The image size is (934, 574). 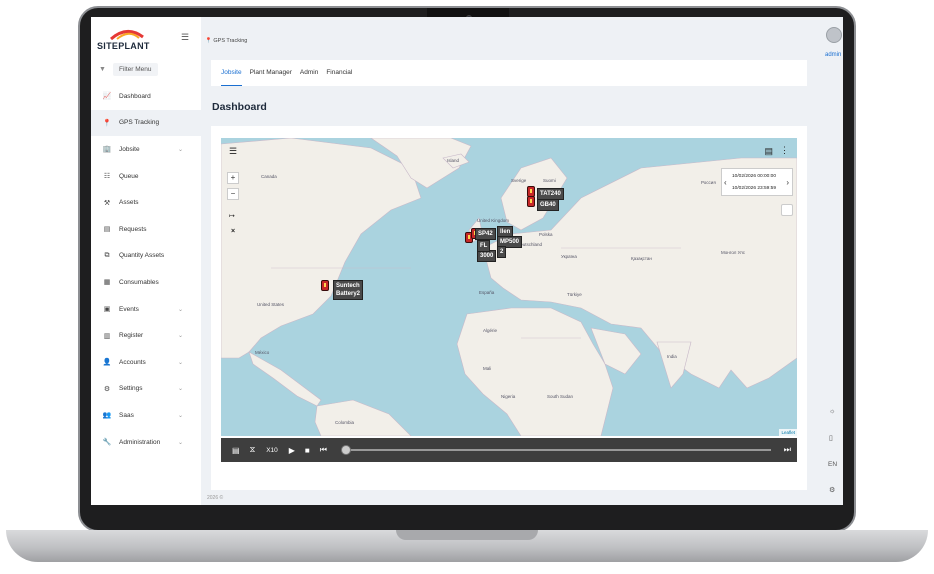 I want to click on asset-label: FL, so click(x=484, y=246).